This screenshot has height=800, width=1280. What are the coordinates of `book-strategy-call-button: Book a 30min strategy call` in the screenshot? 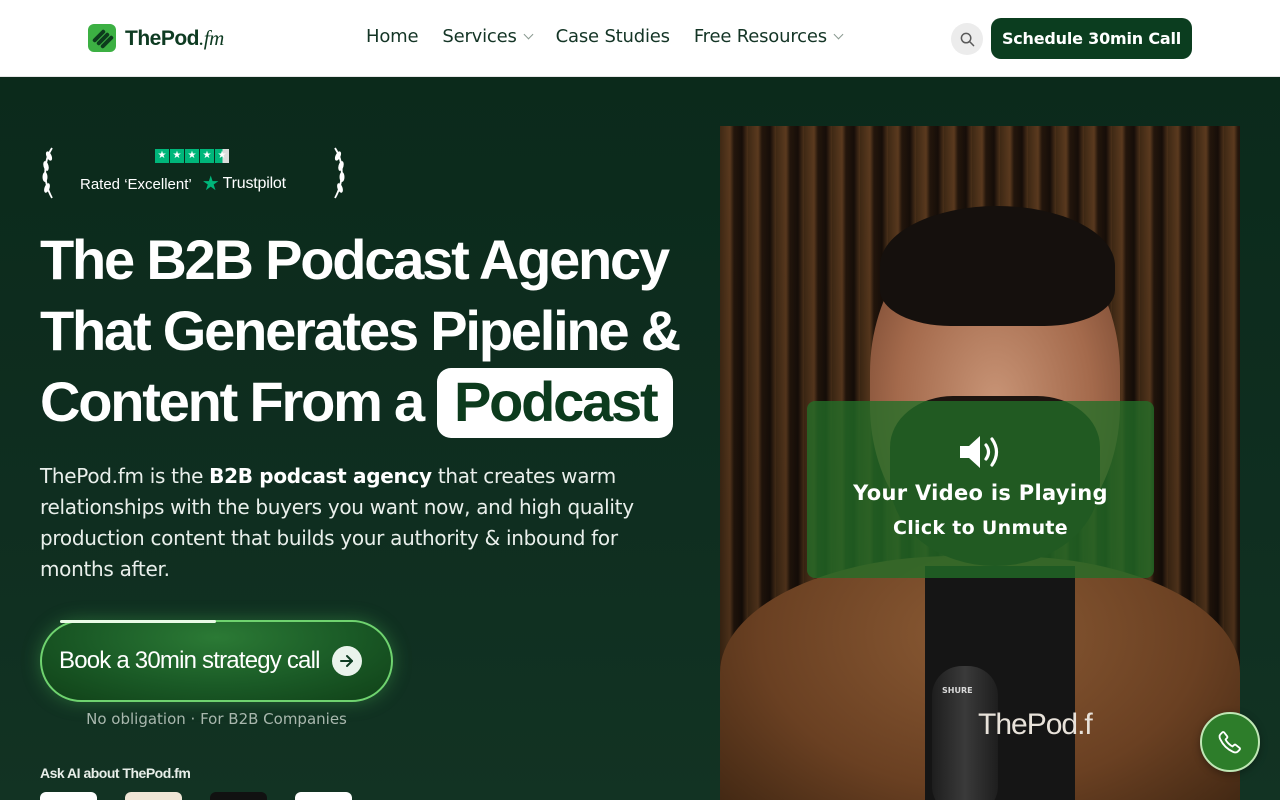 It's located at (216, 661).